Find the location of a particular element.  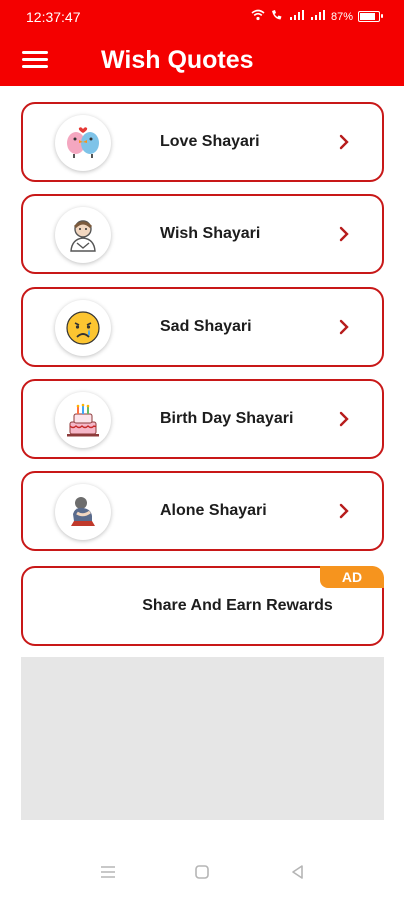

category-card-sad: Sad Shayari is located at coordinates (202, 327).